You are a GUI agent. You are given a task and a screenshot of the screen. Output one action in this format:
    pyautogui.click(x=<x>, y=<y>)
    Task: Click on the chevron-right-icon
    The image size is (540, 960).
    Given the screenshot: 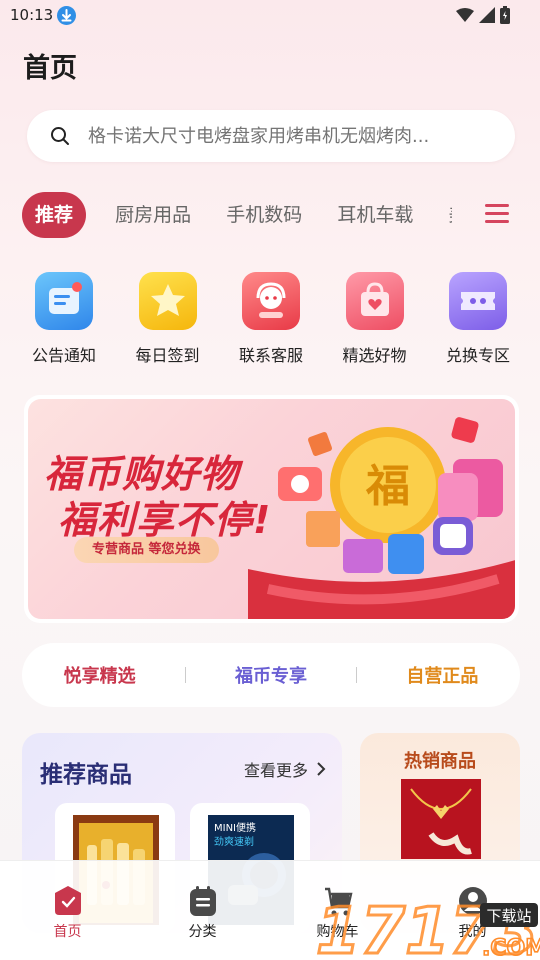 What is the action you would take?
    pyautogui.click(x=321, y=769)
    